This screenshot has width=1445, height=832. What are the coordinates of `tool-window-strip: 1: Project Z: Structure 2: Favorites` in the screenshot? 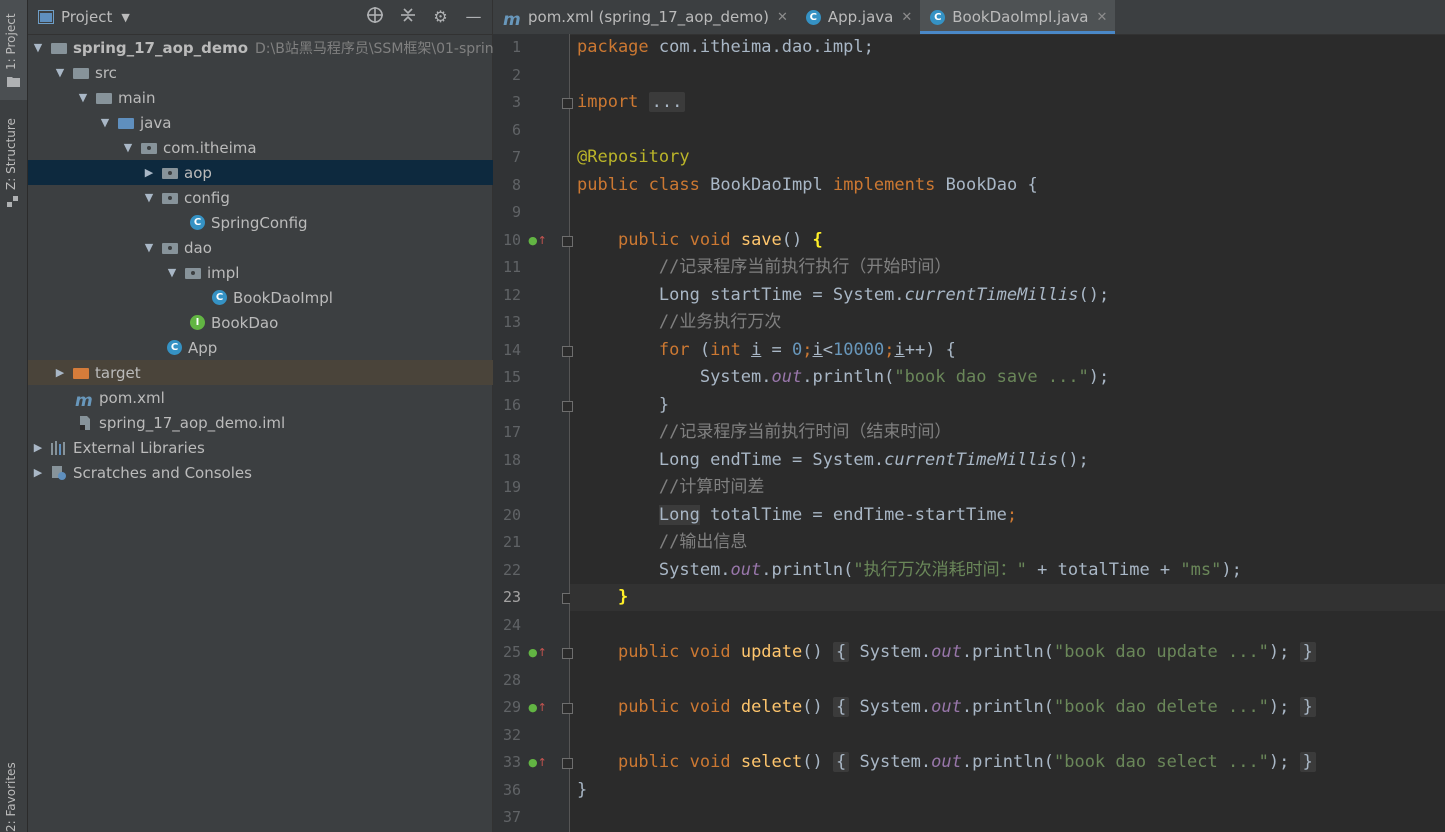 It's located at (14, 416).